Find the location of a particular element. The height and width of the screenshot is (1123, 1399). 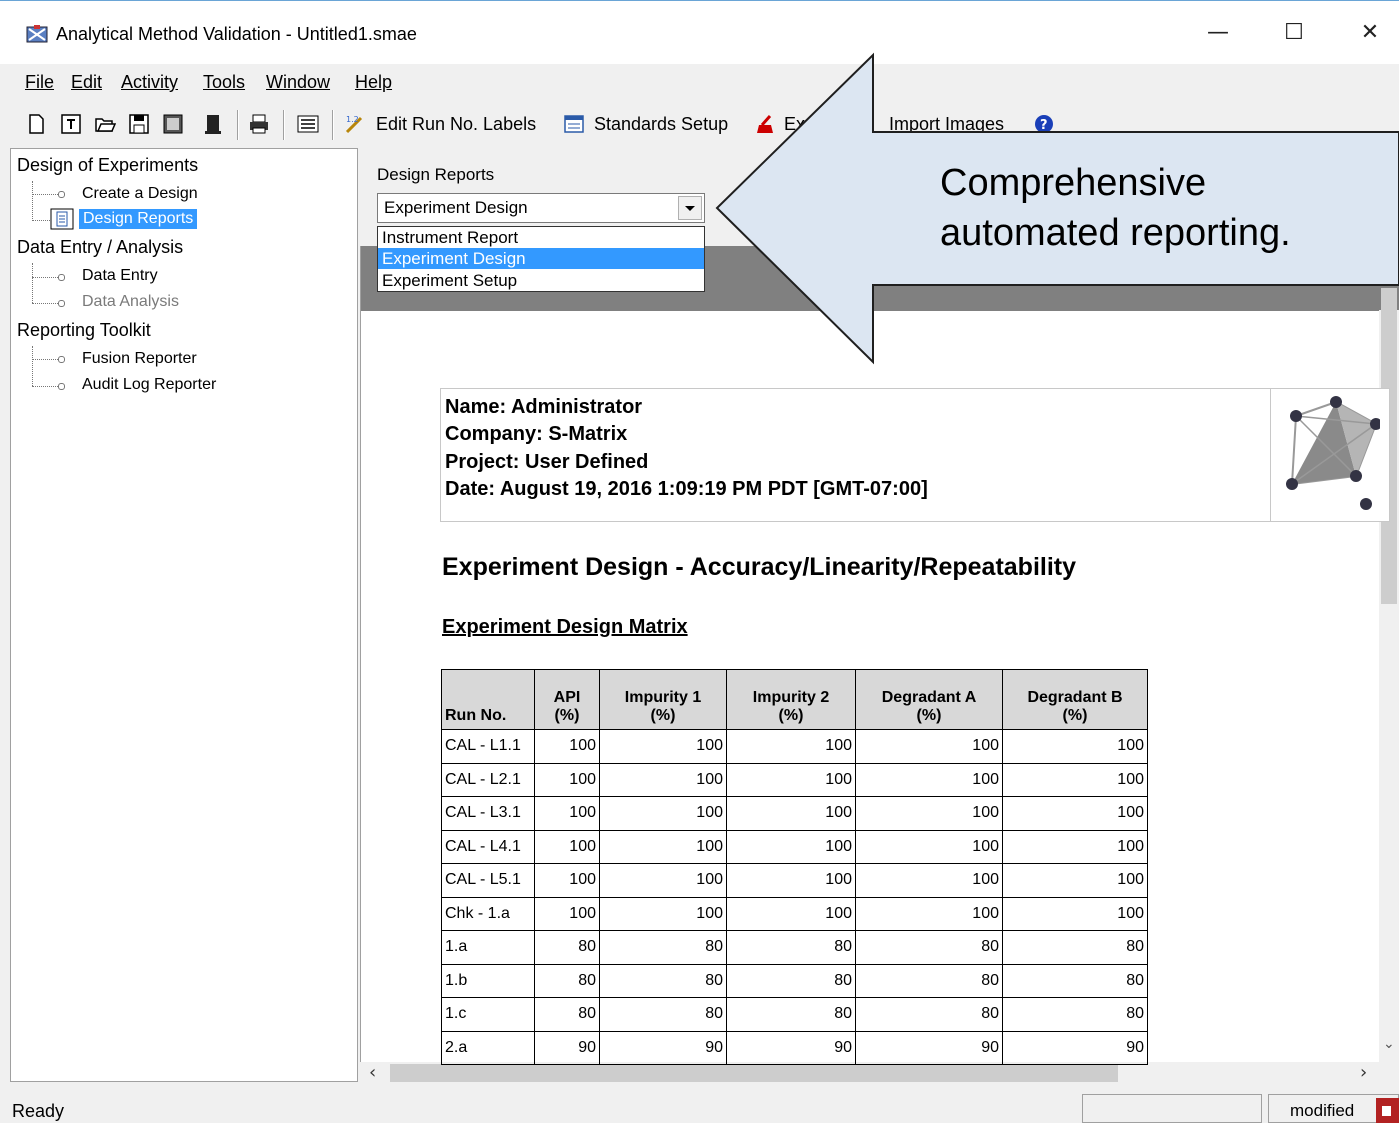

dropdown-arrow-button is located at coordinates (690, 208).